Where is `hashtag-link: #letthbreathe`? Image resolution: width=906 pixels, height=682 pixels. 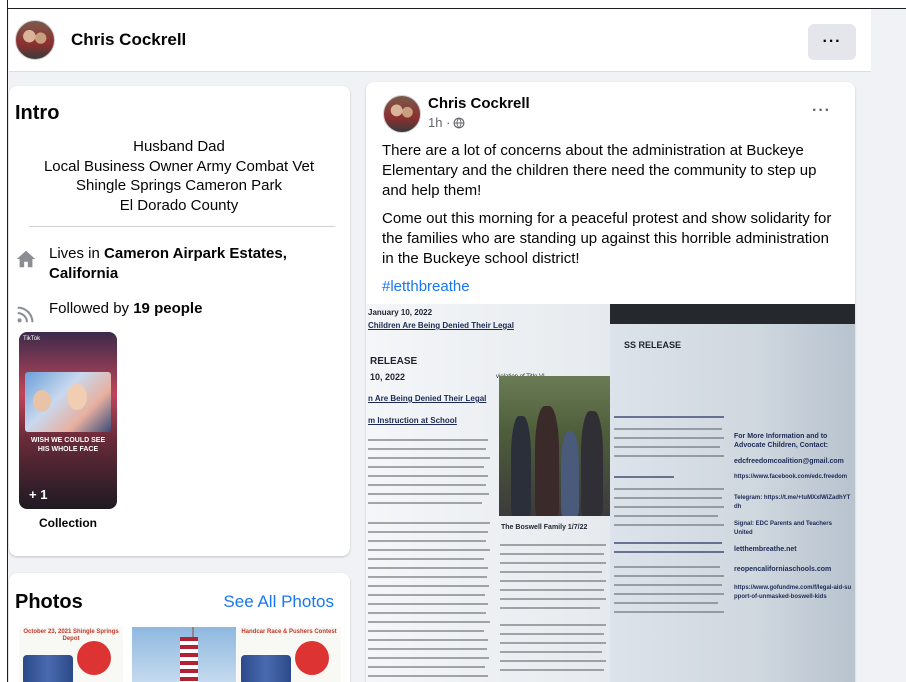
hashtag-link: #letthbreathe is located at coordinates (426, 286).